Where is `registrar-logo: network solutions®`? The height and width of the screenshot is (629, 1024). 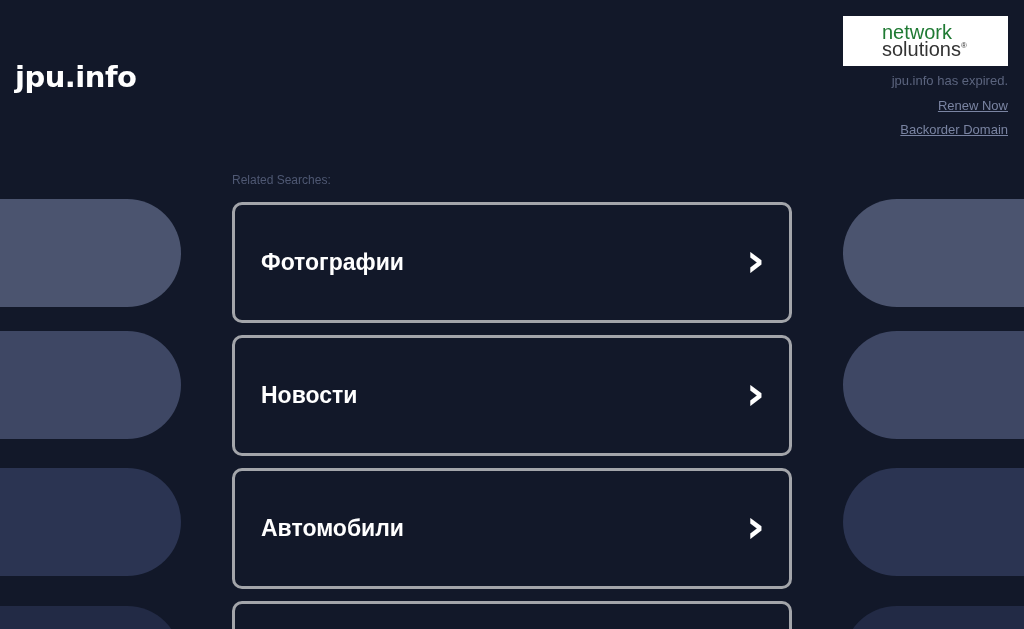
registrar-logo: network solutions® is located at coordinates (925, 41).